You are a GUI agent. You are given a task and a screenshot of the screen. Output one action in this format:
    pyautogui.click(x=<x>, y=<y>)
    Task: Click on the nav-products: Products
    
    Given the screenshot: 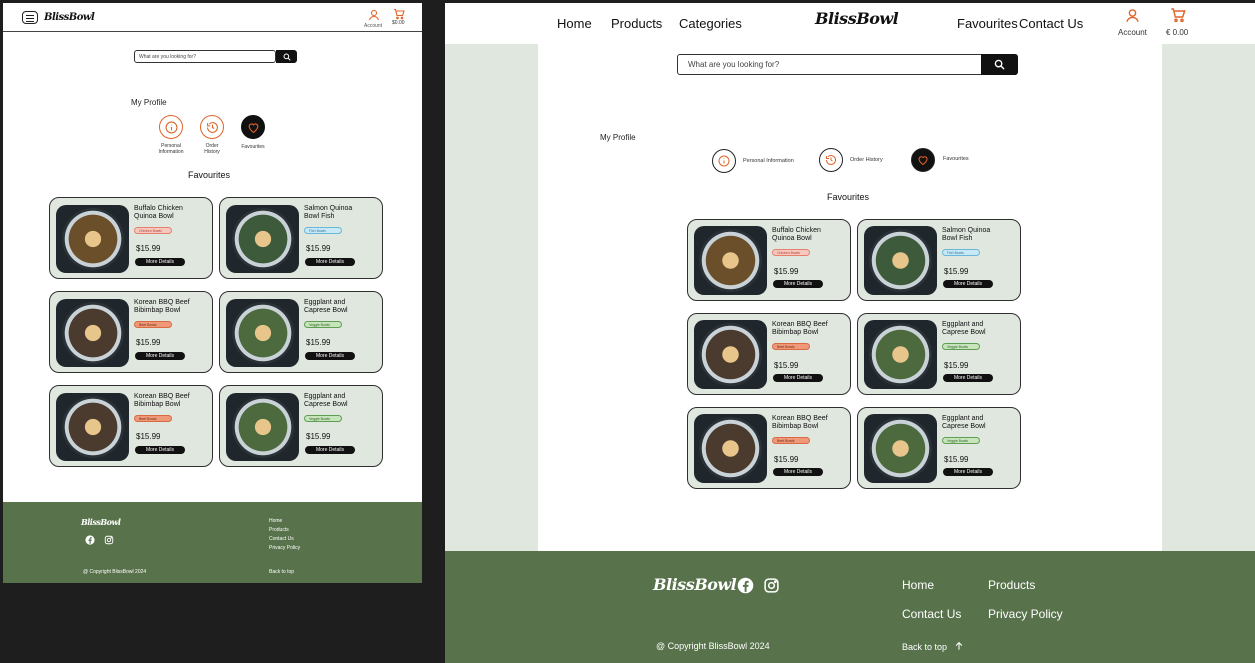 What is the action you would take?
    pyautogui.click(x=636, y=23)
    